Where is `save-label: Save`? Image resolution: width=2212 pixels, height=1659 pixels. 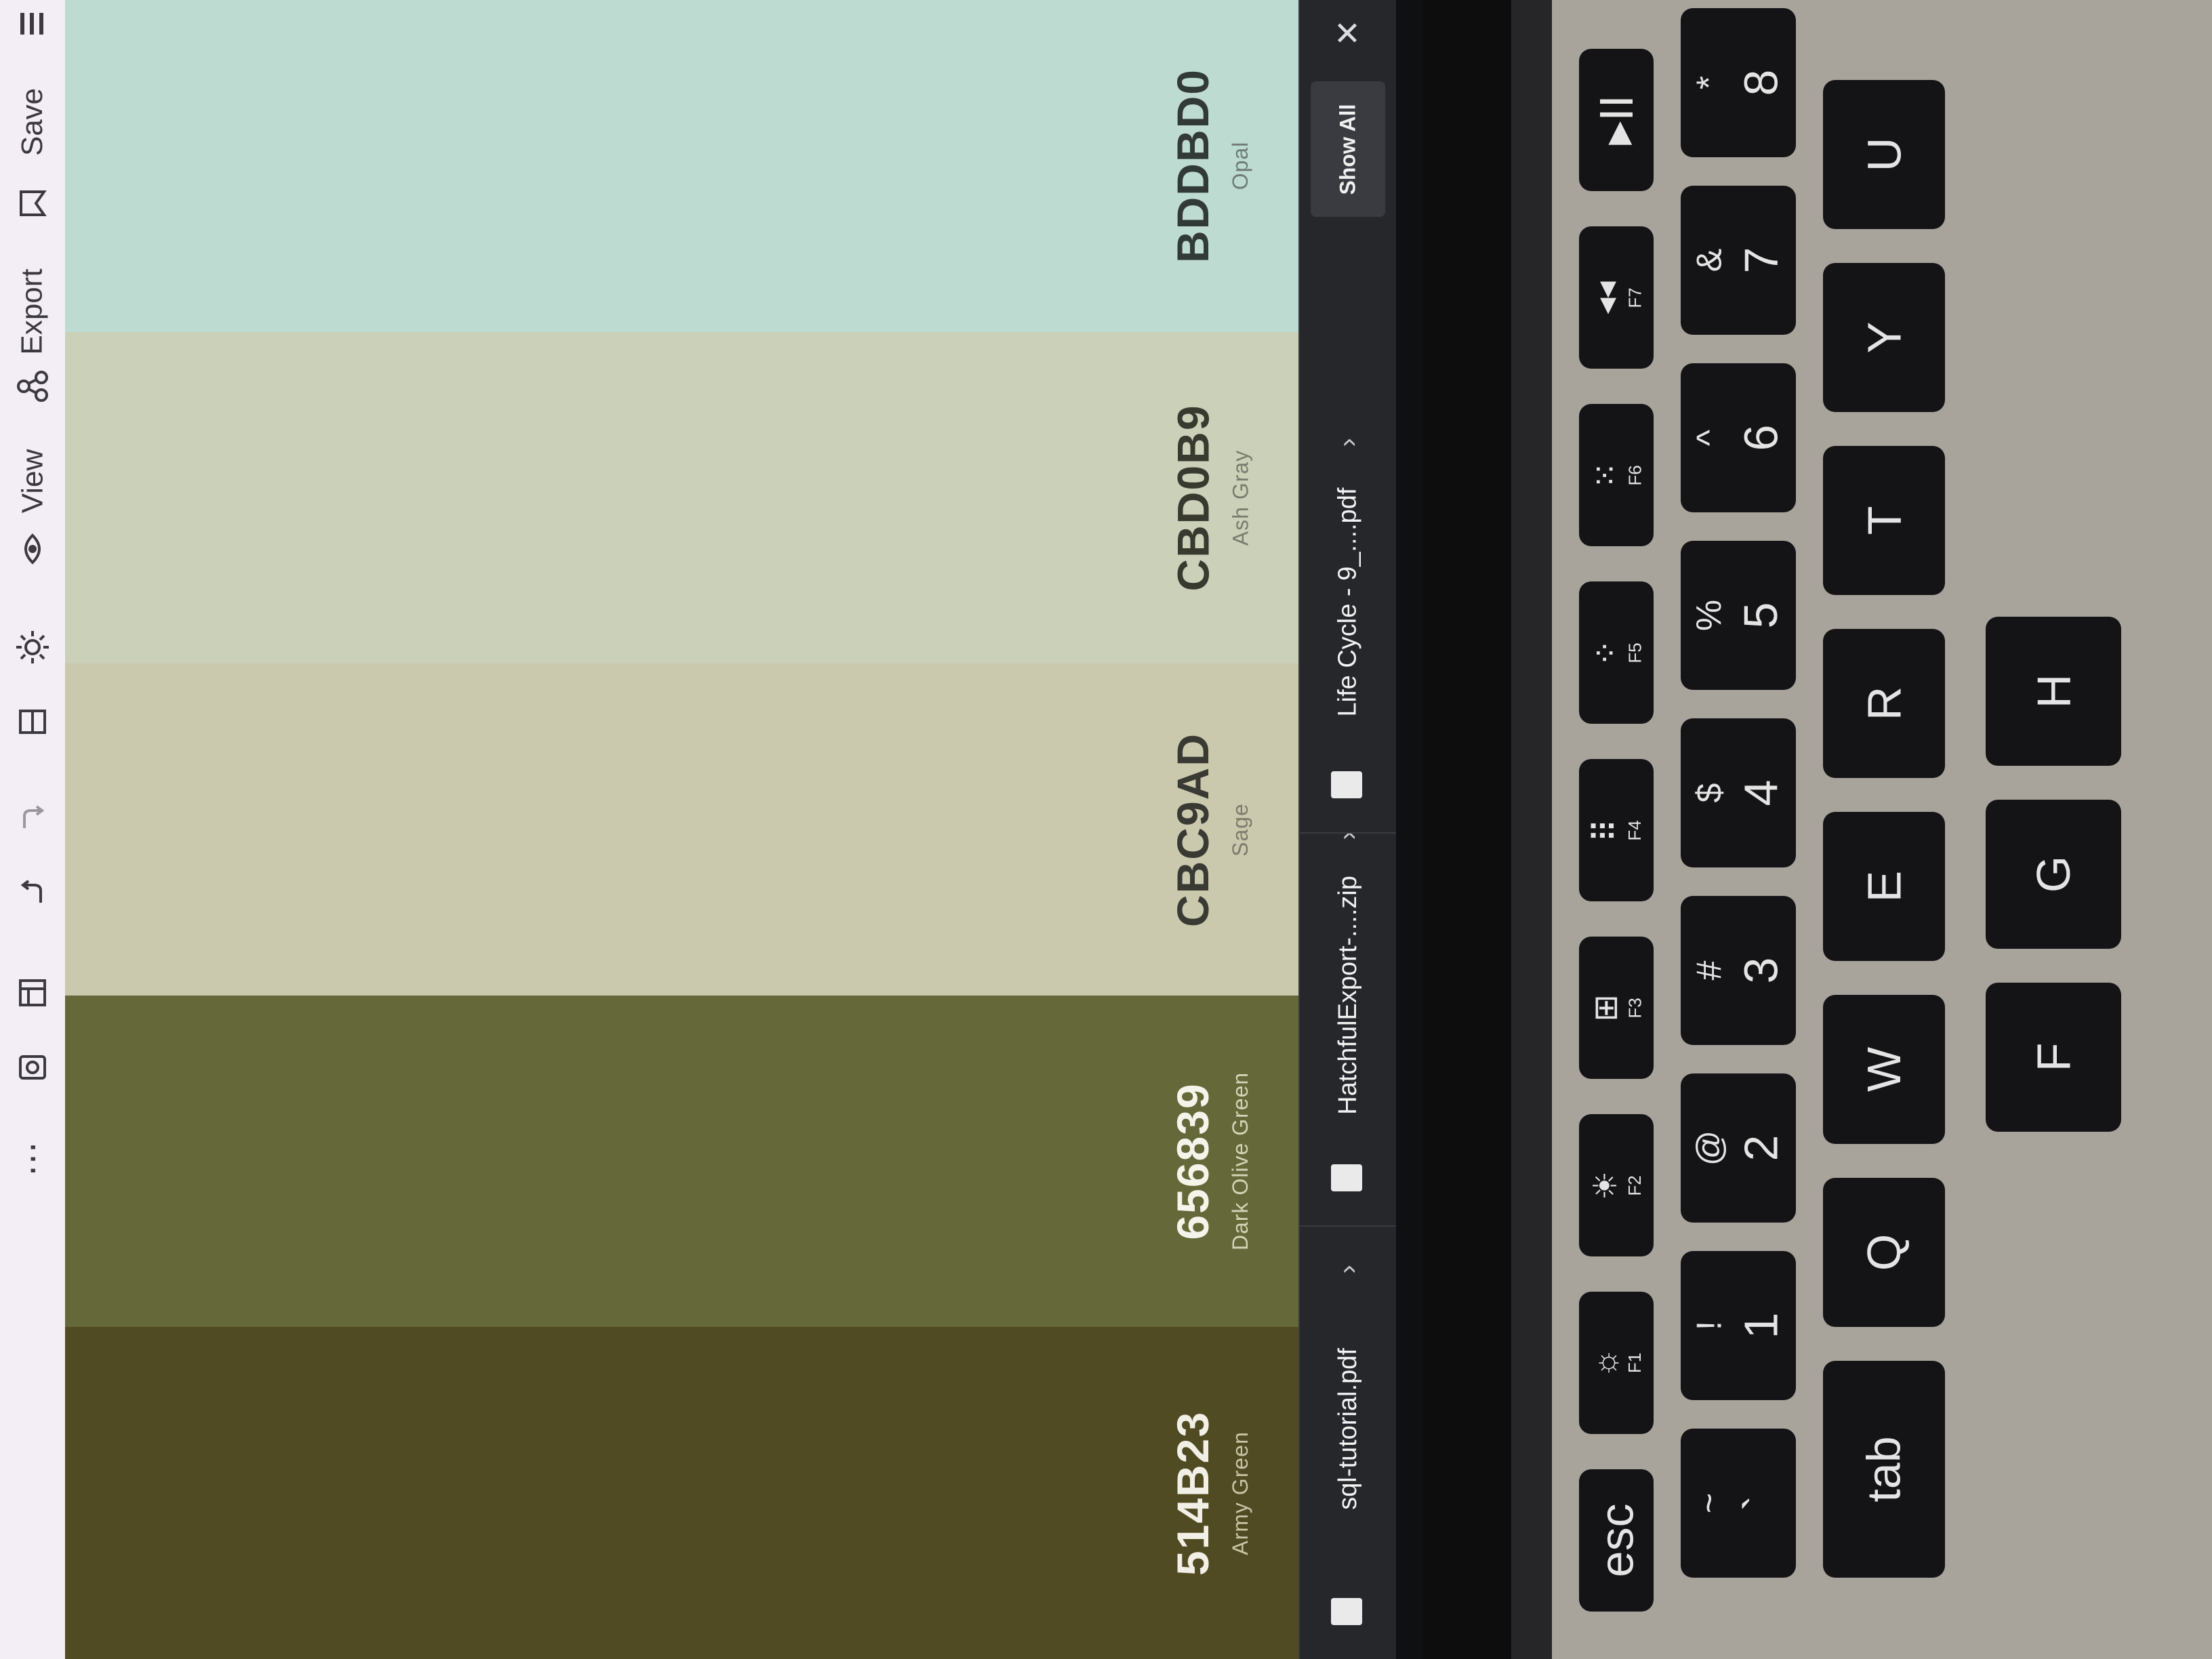 save-label: Save is located at coordinates (32, 122).